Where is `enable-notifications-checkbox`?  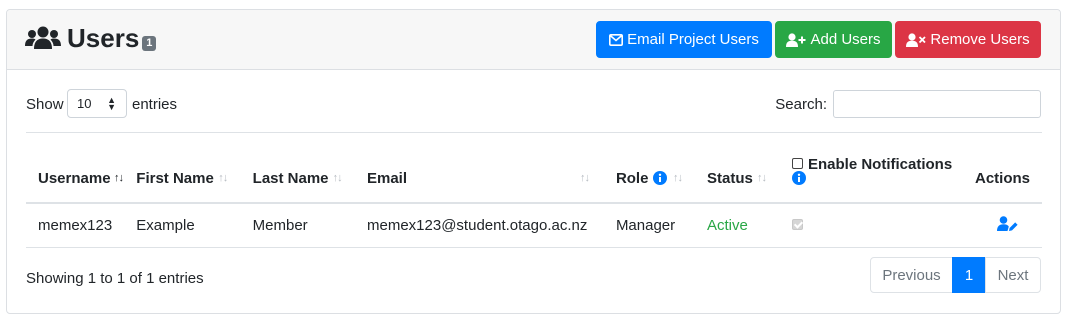
enable-notifications-checkbox is located at coordinates (797, 163).